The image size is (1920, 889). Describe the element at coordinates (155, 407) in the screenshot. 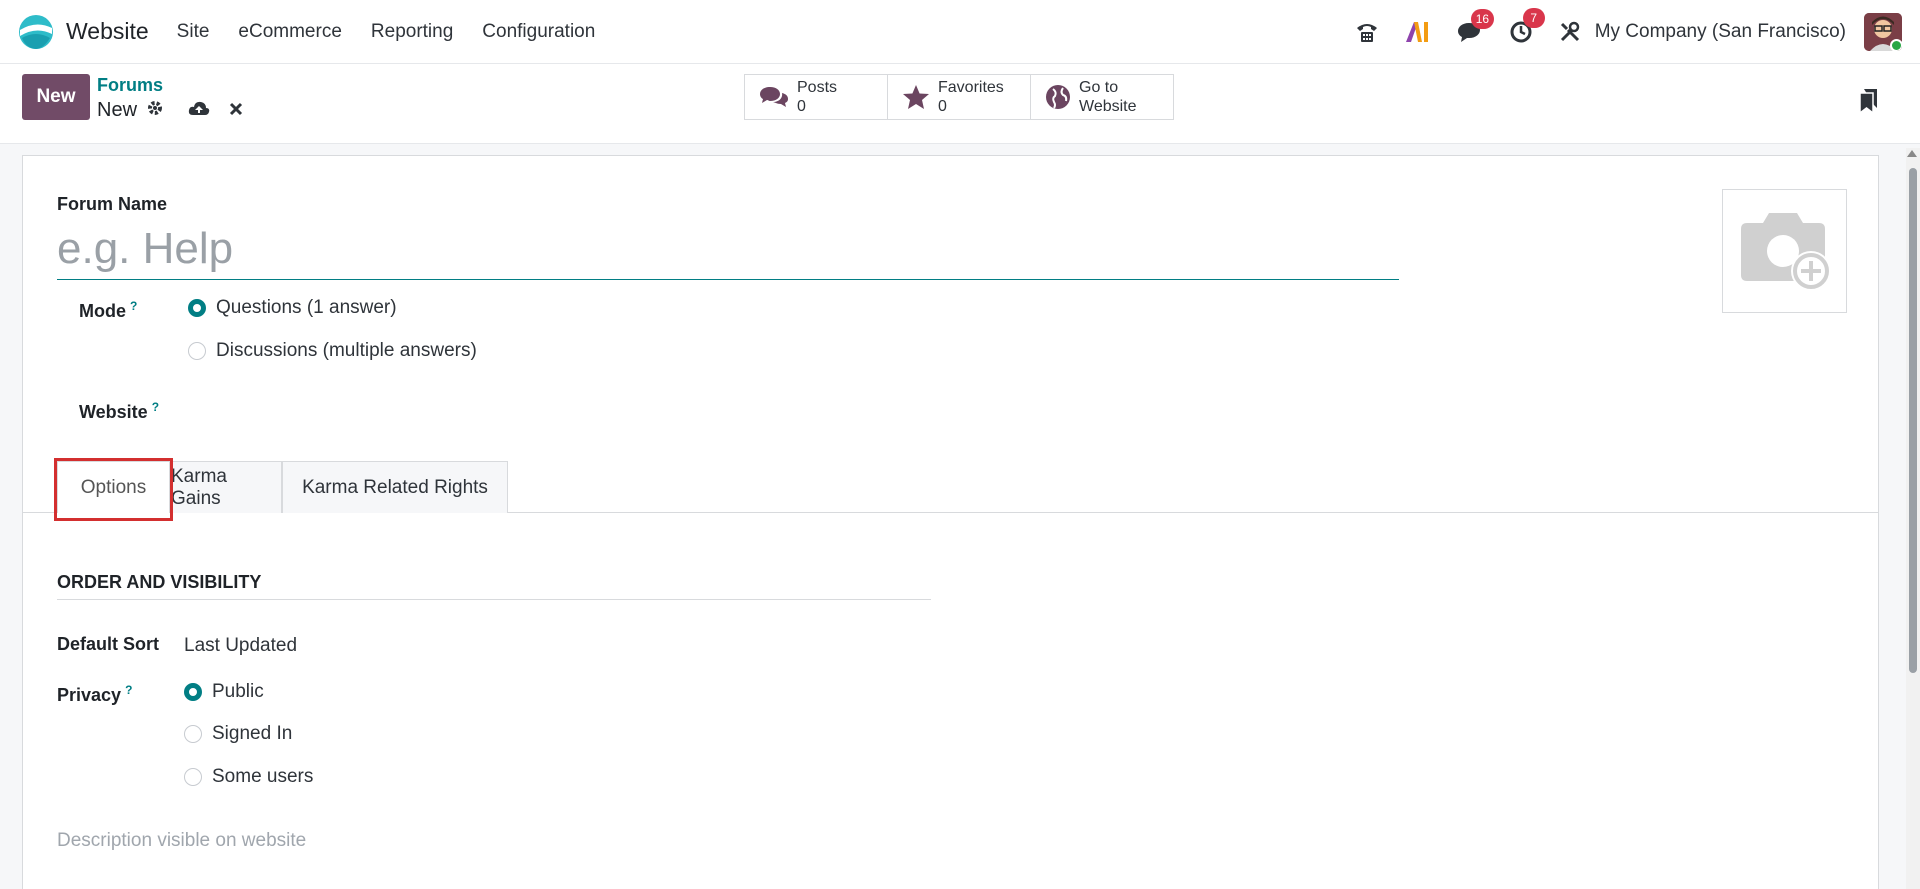

I see `website-help-icon: ?` at that location.